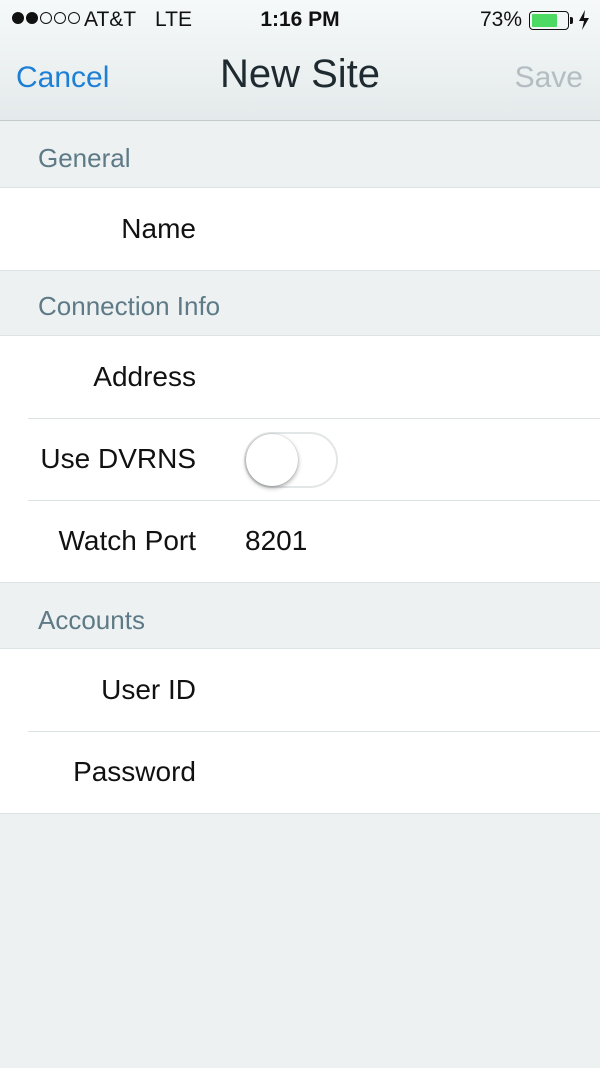 Image resolution: width=600 pixels, height=1068 pixels. I want to click on battery-icon, so click(551, 20).